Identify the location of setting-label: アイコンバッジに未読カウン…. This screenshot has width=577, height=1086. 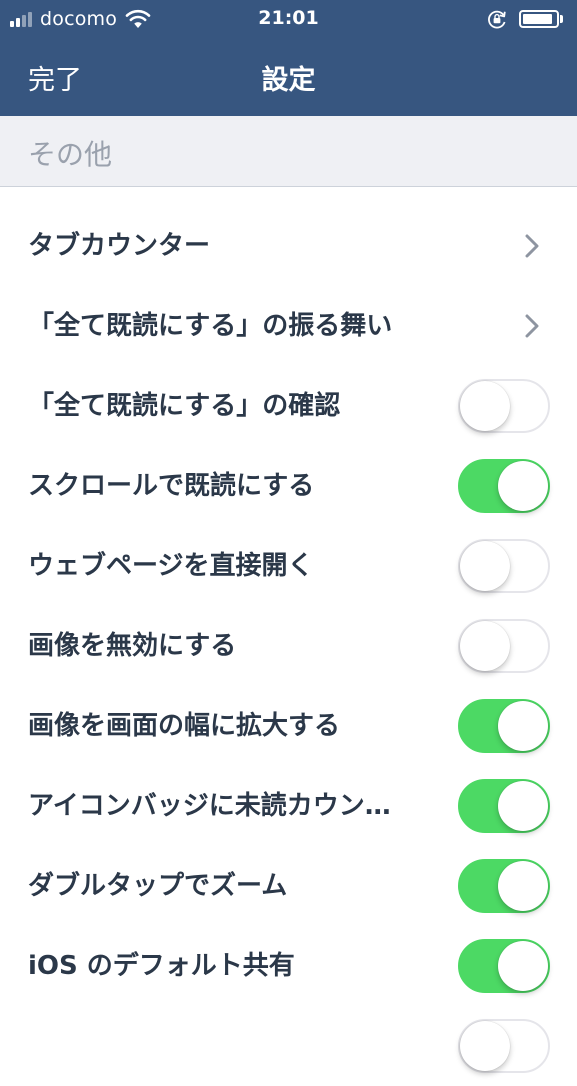
(209, 806).